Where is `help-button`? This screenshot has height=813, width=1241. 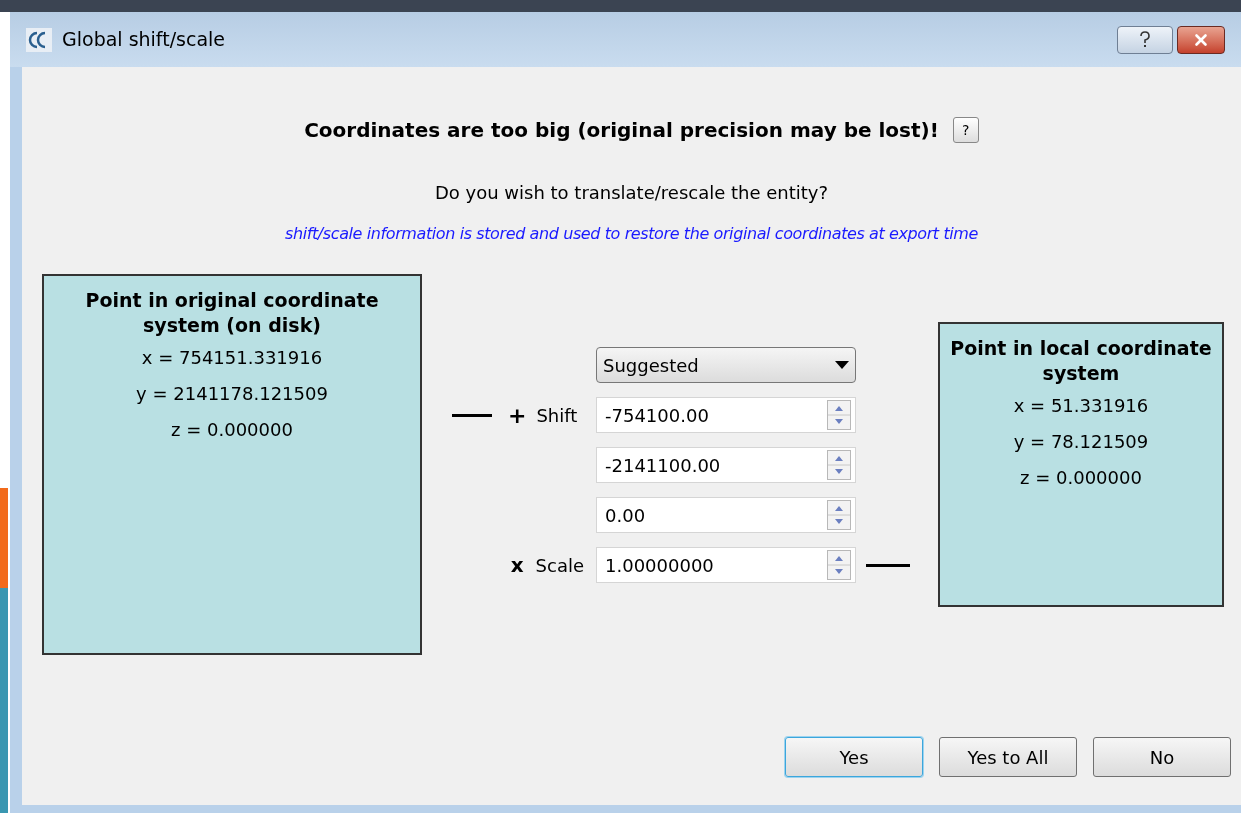
help-button is located at coordinates (1145, 39).